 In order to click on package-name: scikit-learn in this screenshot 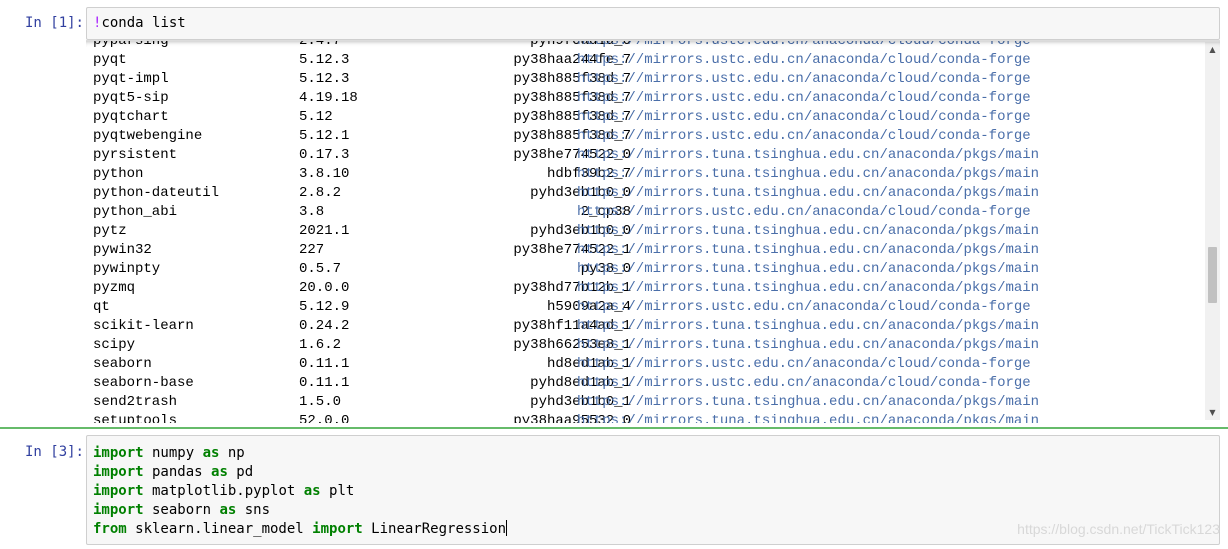, I will do `click(143, 326)`.